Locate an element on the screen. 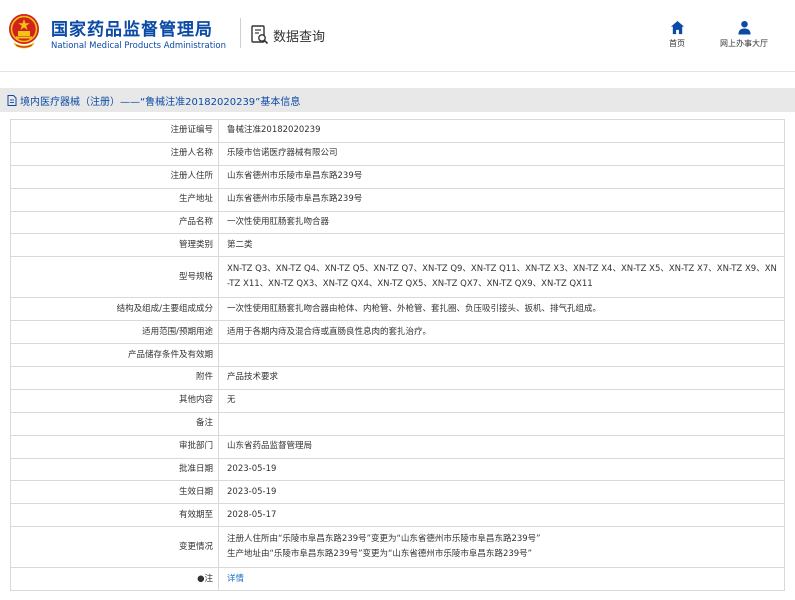 The image size is (795, 600). row-label: 管理类别 is located at coordinates (114, 245).